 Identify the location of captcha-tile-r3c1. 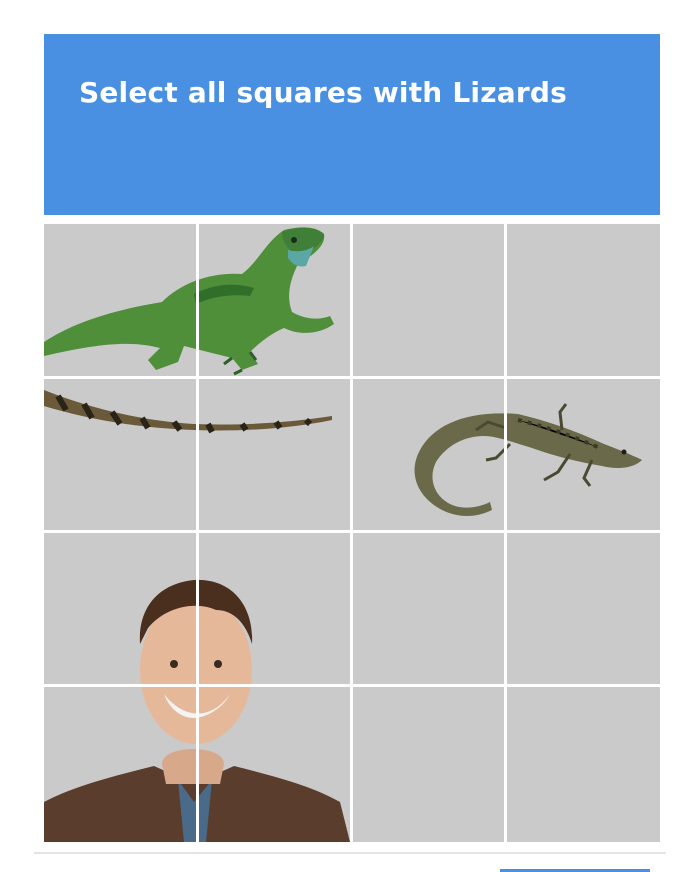
(121, 609).